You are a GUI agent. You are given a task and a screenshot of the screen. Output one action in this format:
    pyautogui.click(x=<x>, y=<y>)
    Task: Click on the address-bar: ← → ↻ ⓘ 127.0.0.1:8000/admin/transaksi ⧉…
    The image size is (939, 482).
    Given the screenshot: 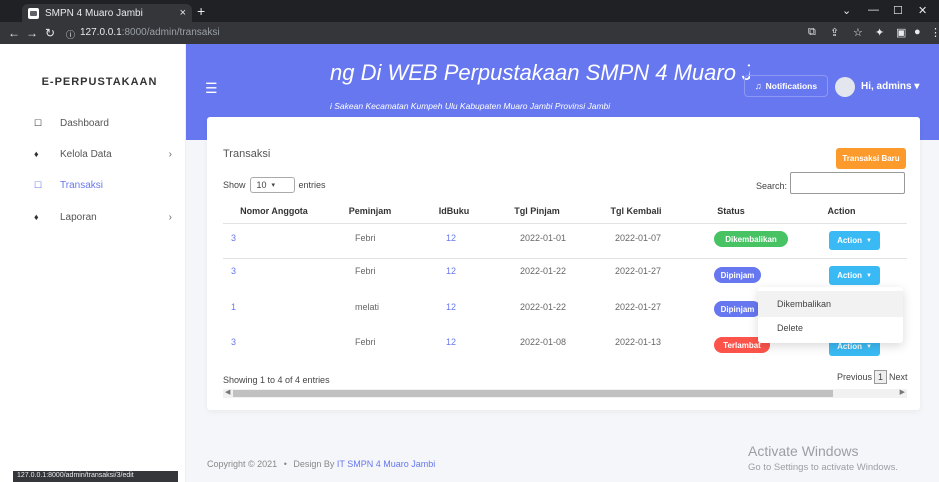 What is the action you would take?
    pyautogui.click(x=469, y=33)
    